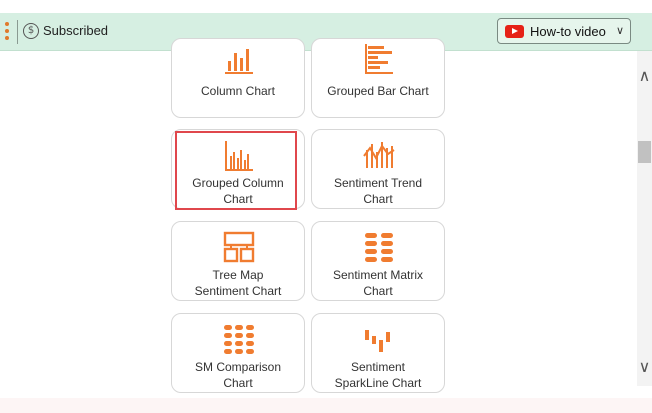 The image size is (652, 413). I want to click on chart-card-grouped-bar: Grouped Bar Chart, so click(378, 78).